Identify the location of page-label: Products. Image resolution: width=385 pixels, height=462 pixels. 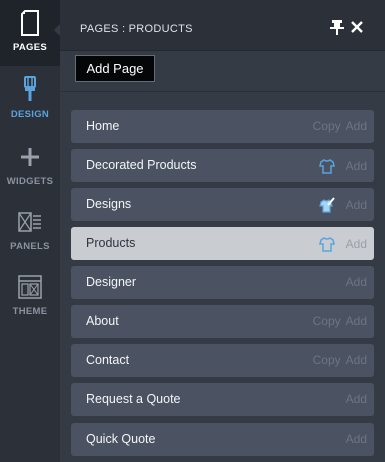
(111, 243).